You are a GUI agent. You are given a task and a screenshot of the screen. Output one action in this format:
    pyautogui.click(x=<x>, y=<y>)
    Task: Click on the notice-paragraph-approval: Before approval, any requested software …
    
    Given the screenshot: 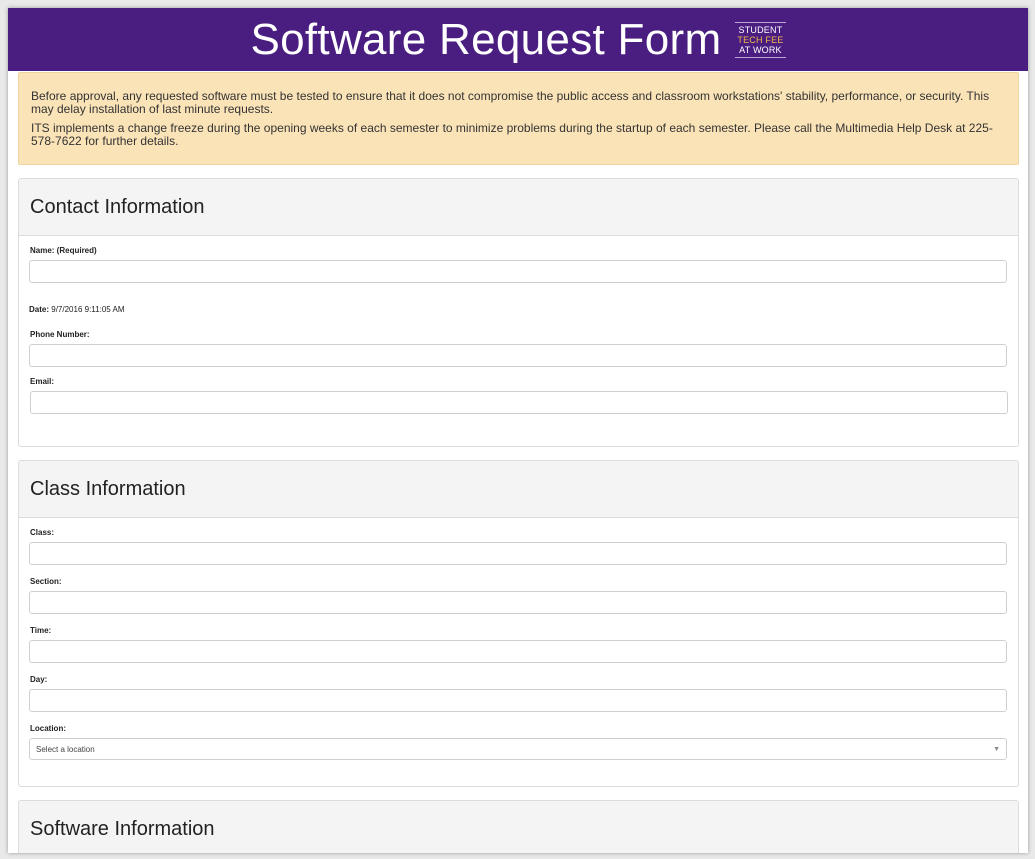 What is the action you would take?
    pyautogui.click(x=510, y=102)
    